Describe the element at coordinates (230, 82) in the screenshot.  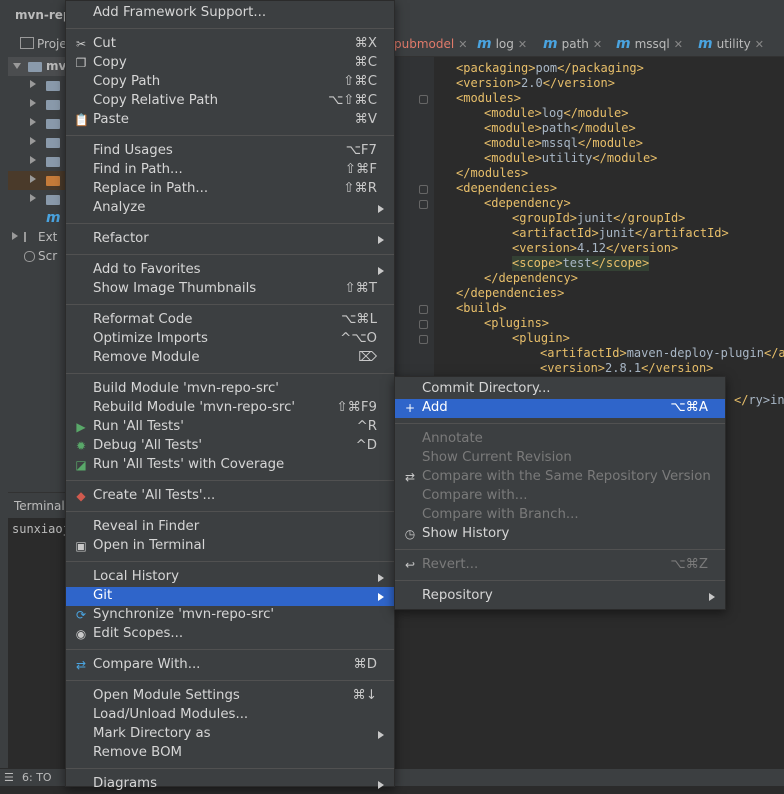
I see `menu-item-copy-path: Copy Path ⇧⌘C` at that location.